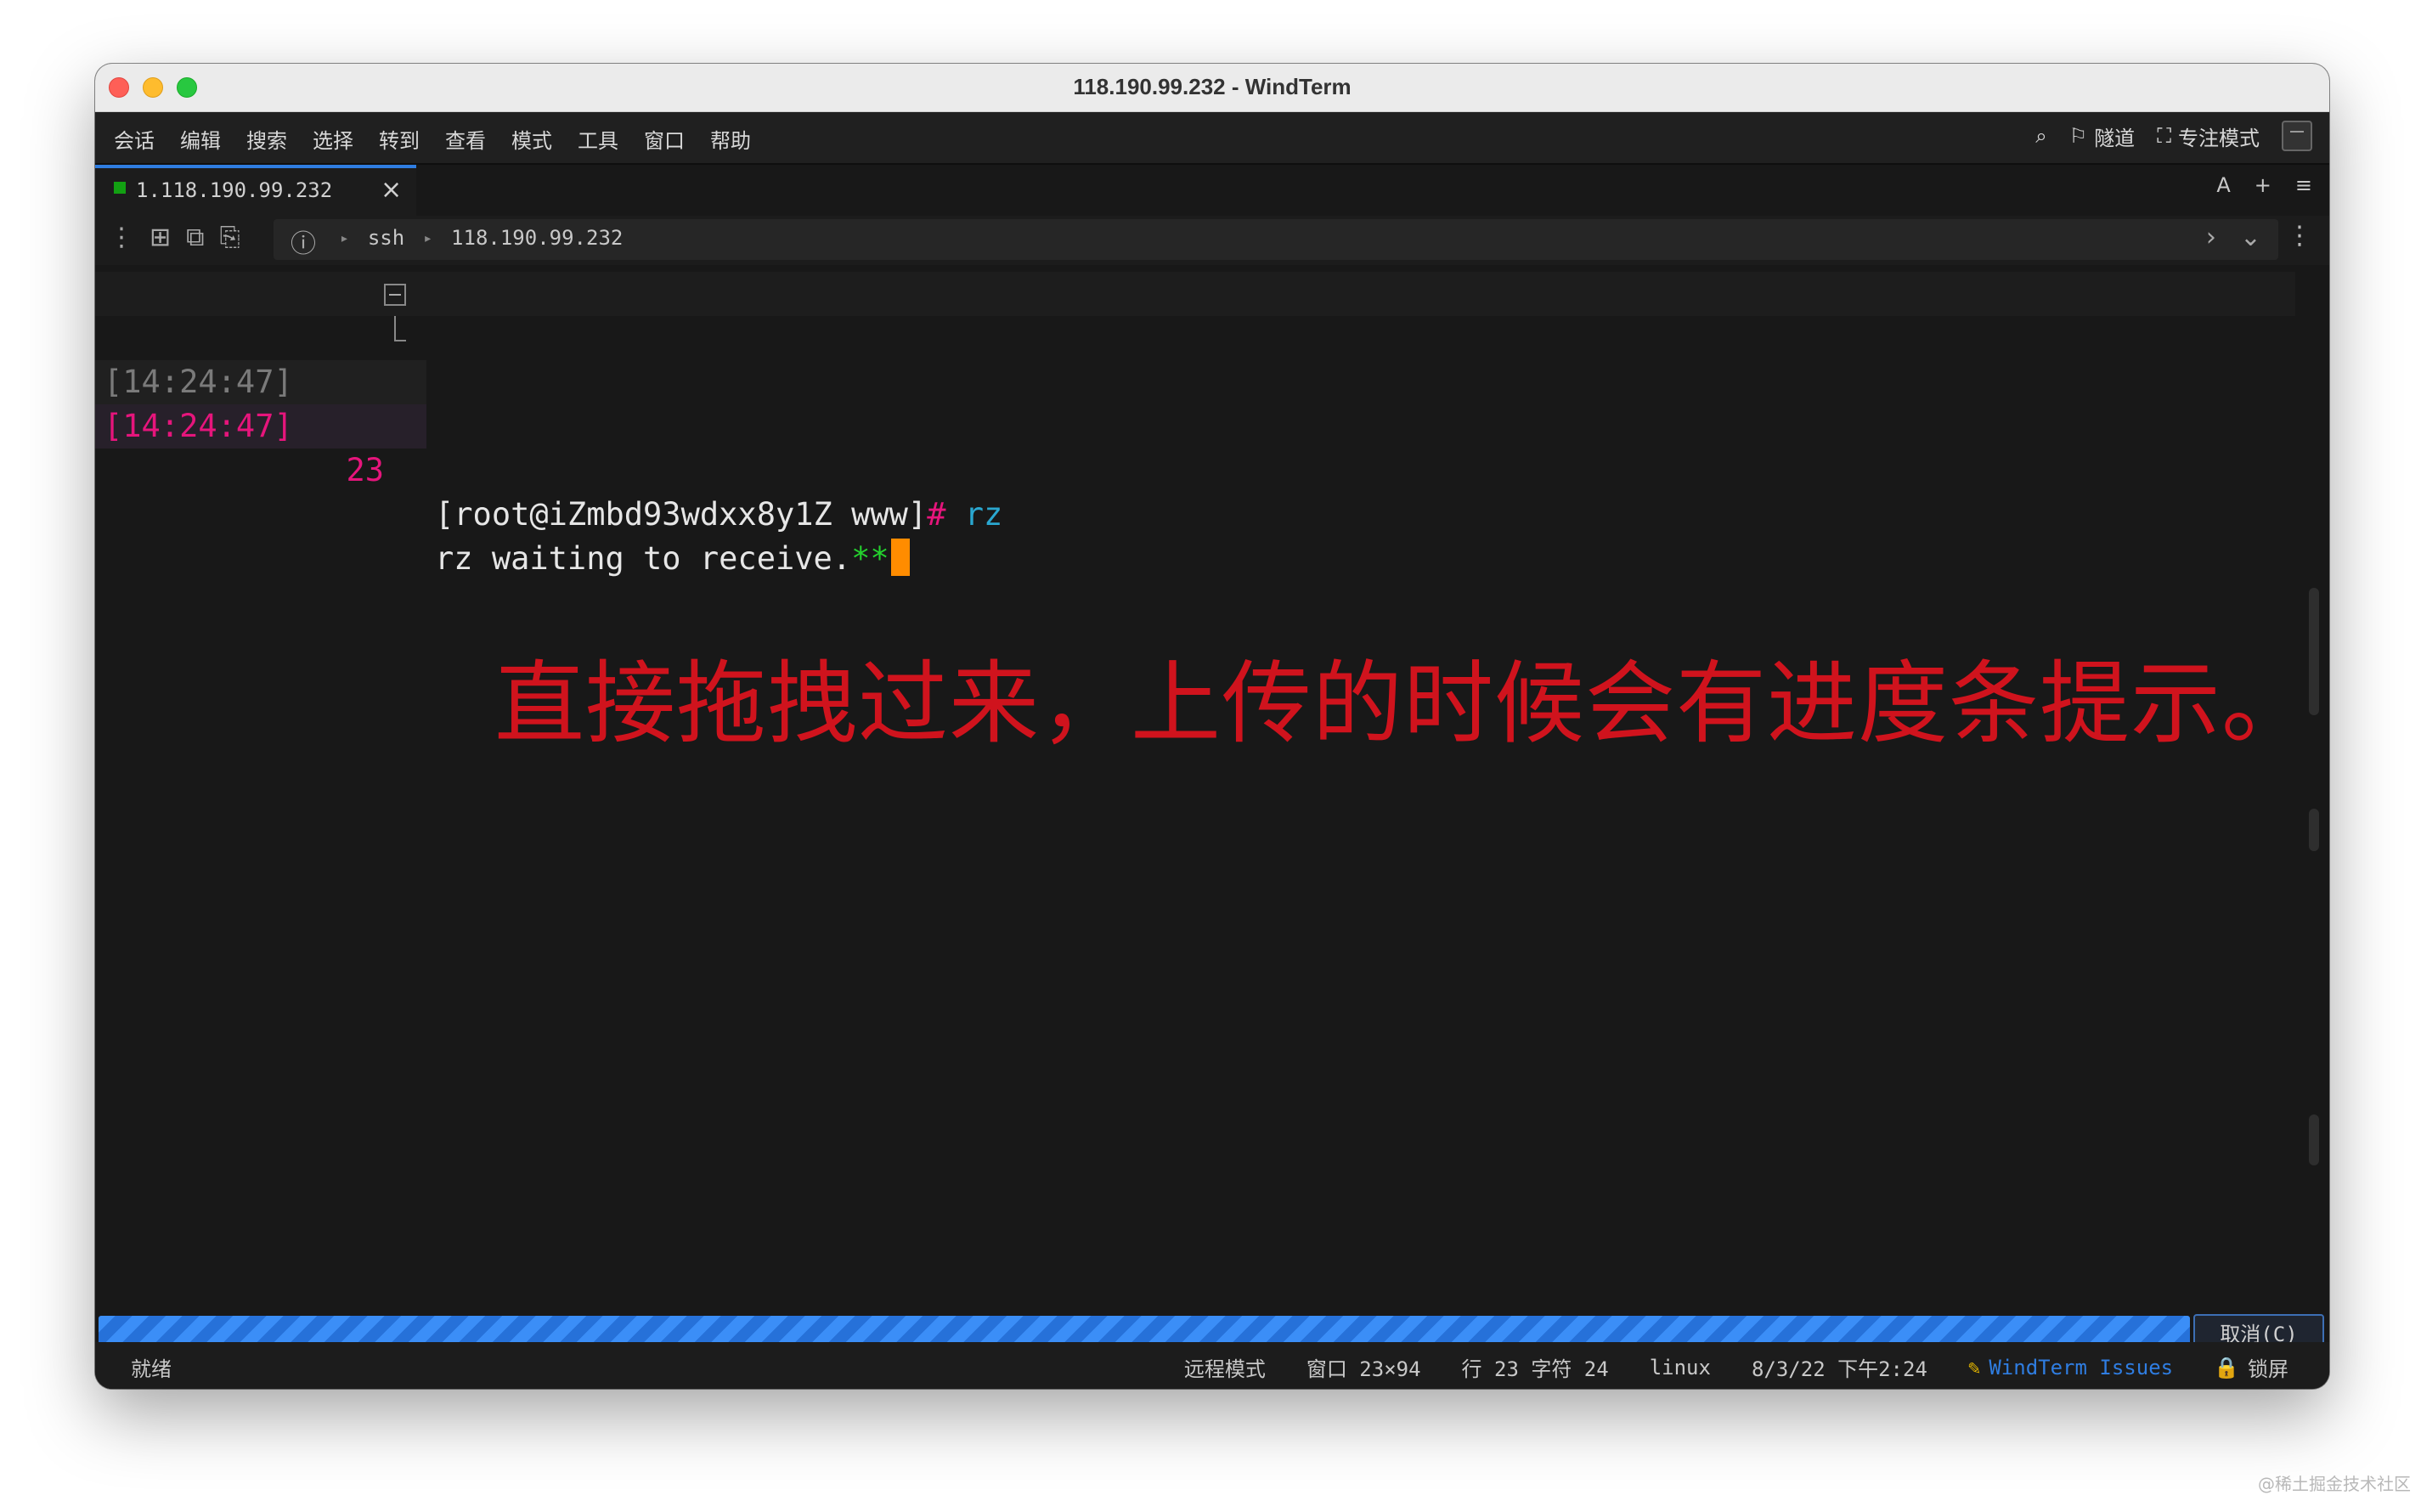 This screenshot has width=2421, height=1512. Describe the element at coordinates (2299, 236) in the screenshot. I see `more-options-icon: ⋮` at that location.